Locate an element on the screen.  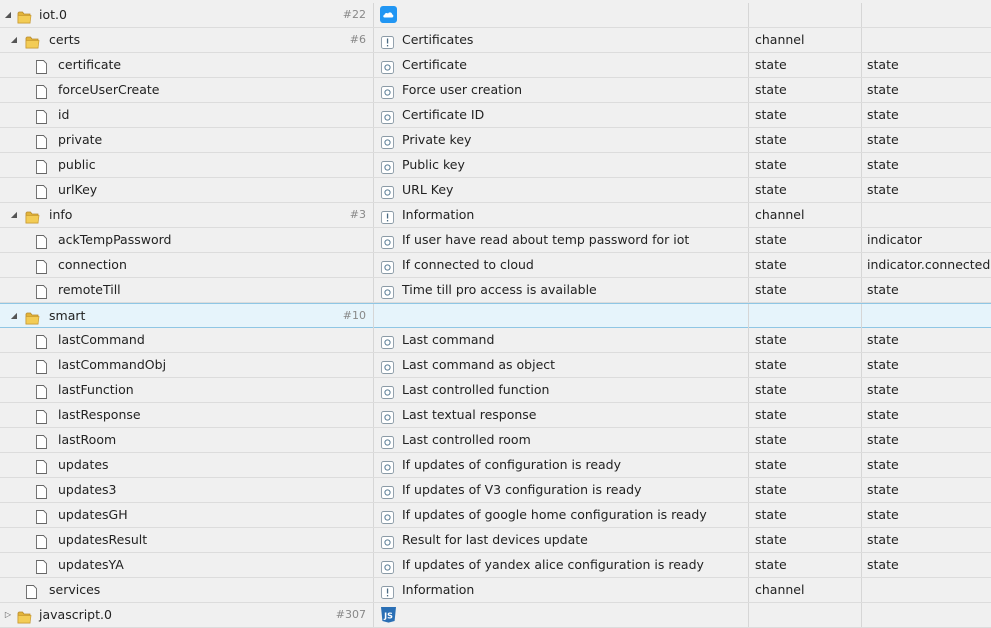
description-text: Information is located at coordinates (438, 589).